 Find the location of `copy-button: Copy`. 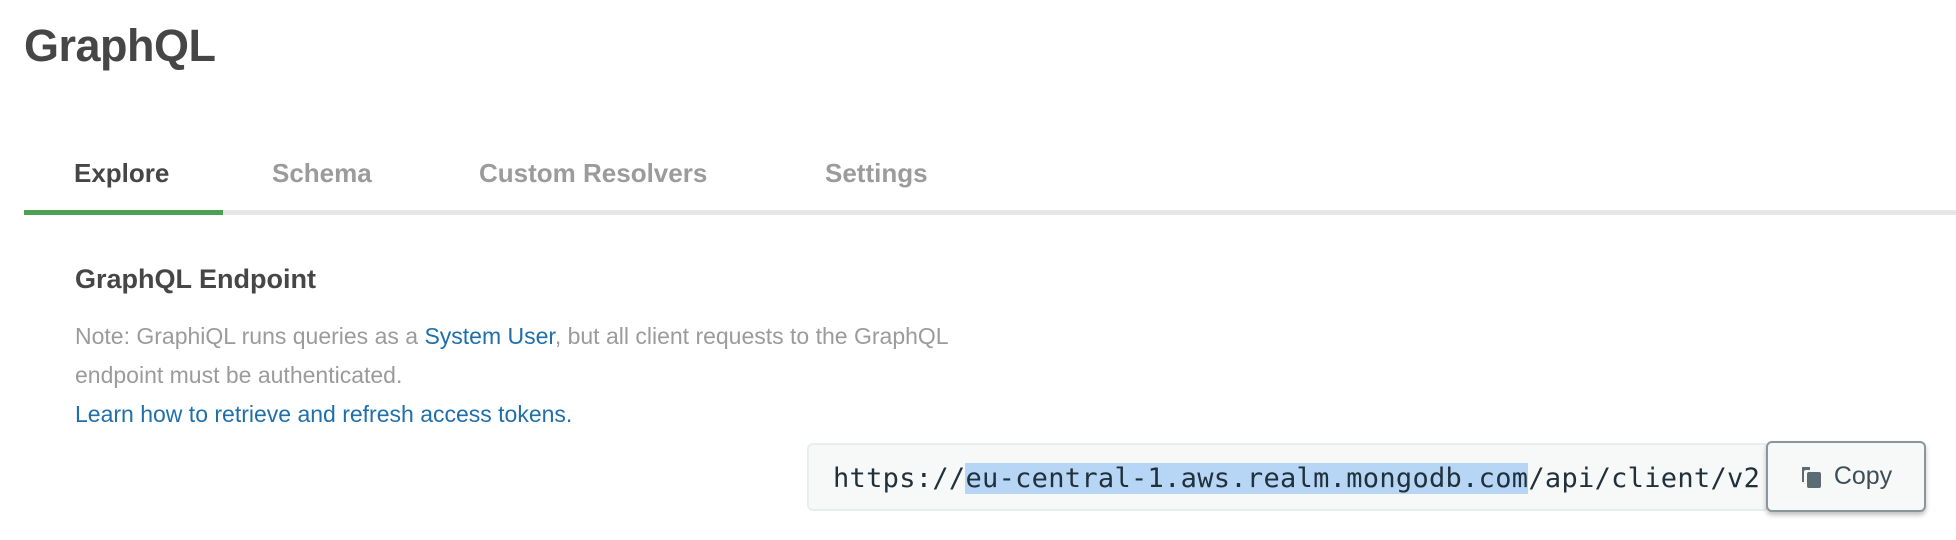

copy-button: Copy is located at coordinates (1846, 476).